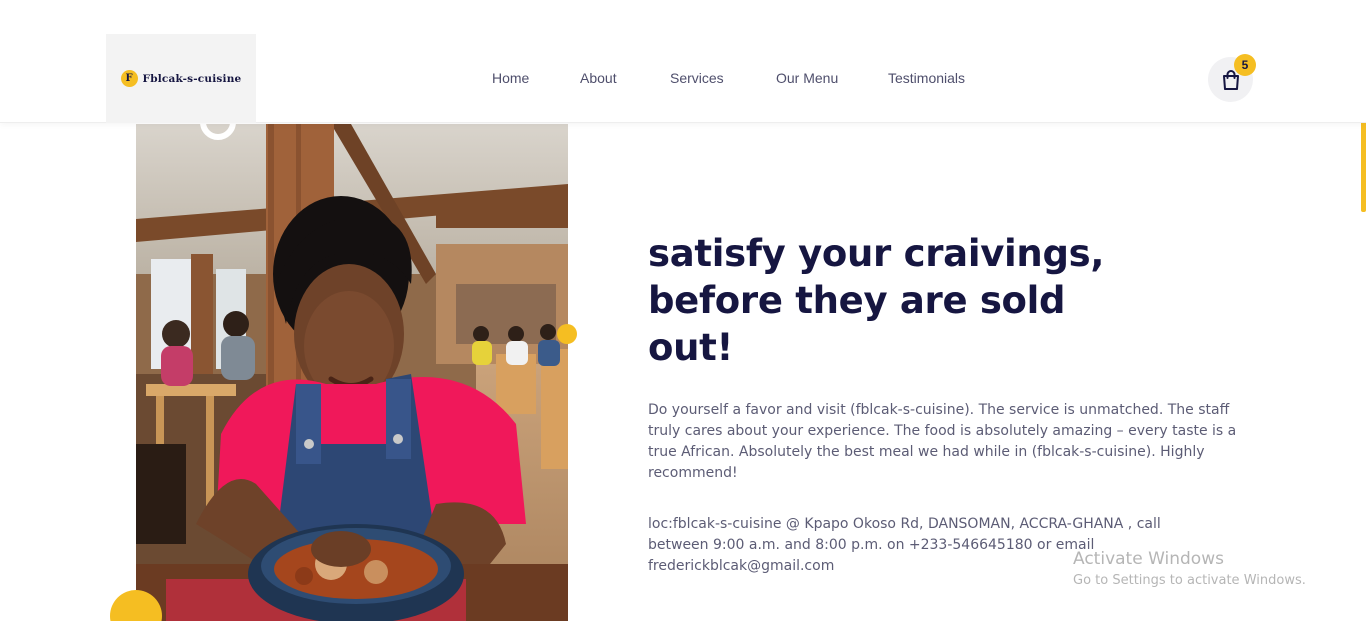 The image size is (1366, 621). Describe the element at coordinates (567, 334) in the screenshot. I see `decorative-dot` at that location.